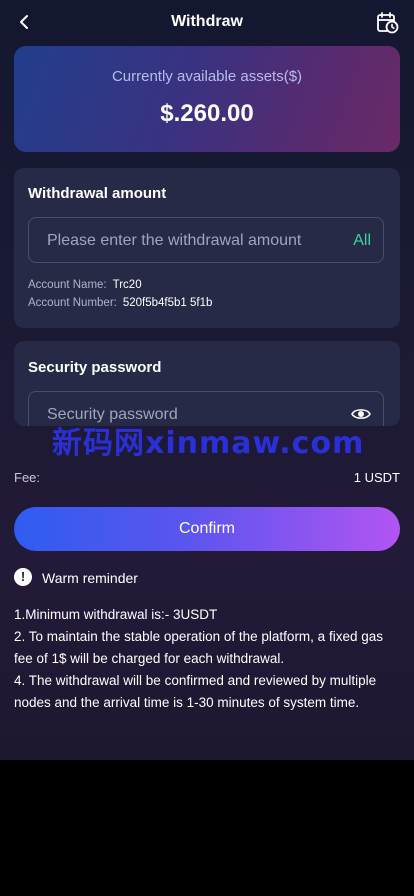 This screenshot has width=414, height=896. I want to click on calendar-clock-icon, so click(388, 23).